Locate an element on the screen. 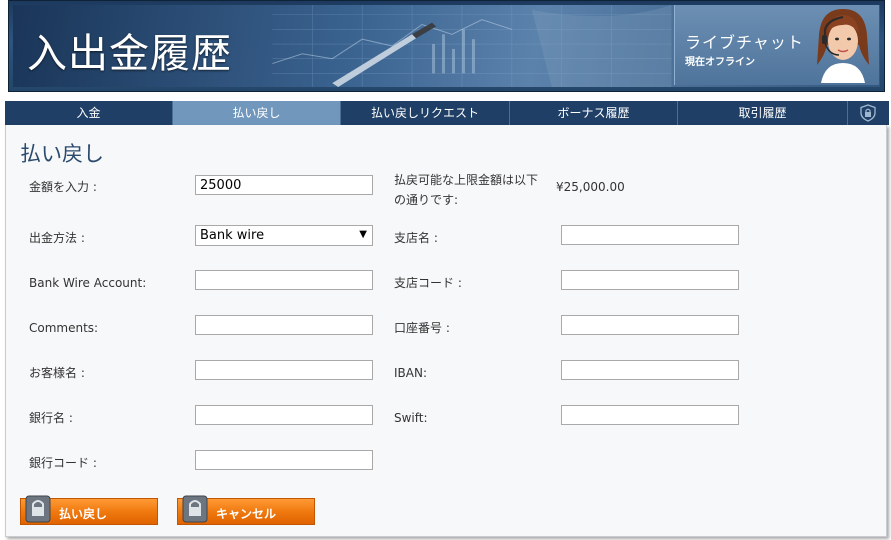  limit-amount: ¥25,000.00 is located at coordinates (590, 187).